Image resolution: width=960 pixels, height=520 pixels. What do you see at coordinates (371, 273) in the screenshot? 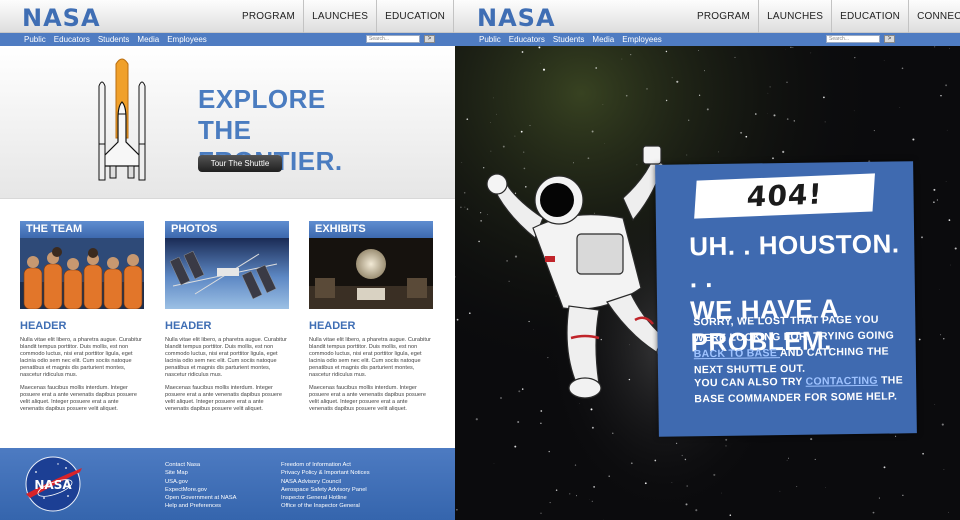
I see `exhibit-photo` at bounding box center [371, 273].